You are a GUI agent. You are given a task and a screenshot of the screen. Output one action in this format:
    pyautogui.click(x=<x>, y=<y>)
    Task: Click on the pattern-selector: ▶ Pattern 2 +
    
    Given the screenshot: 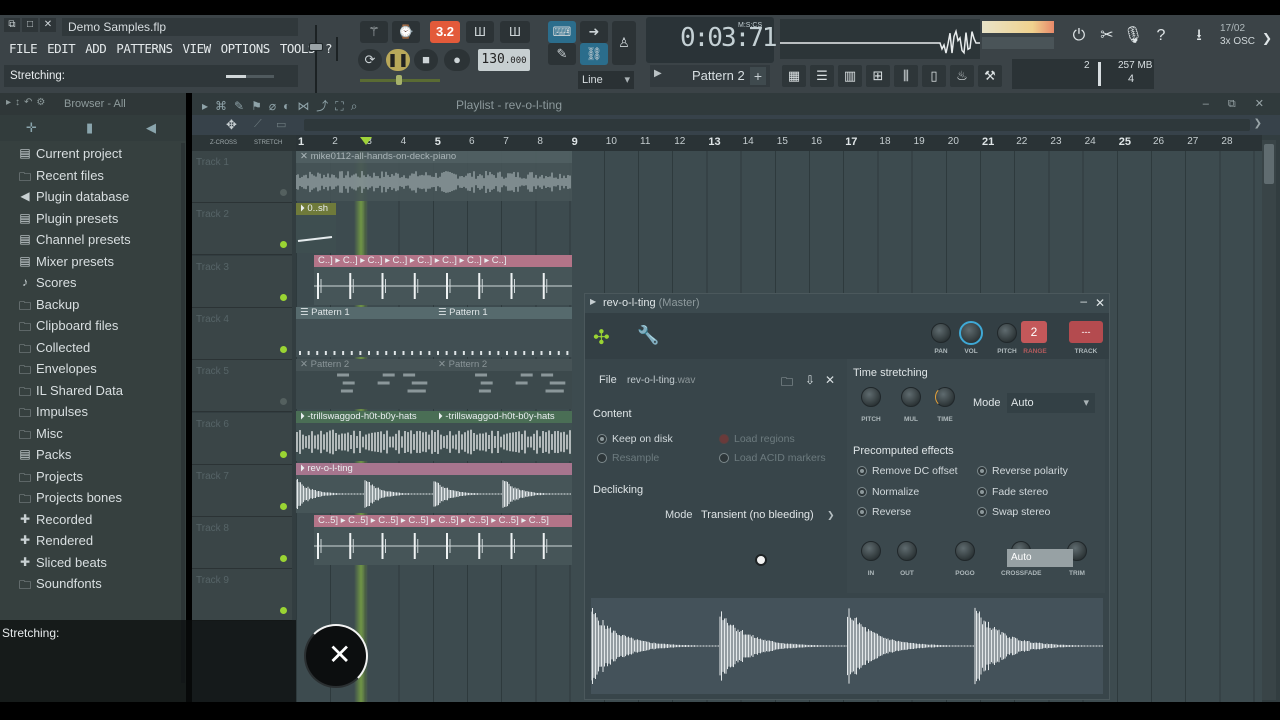 What is the action you would take?
    pyautogui.click(x=710, y=76)
    